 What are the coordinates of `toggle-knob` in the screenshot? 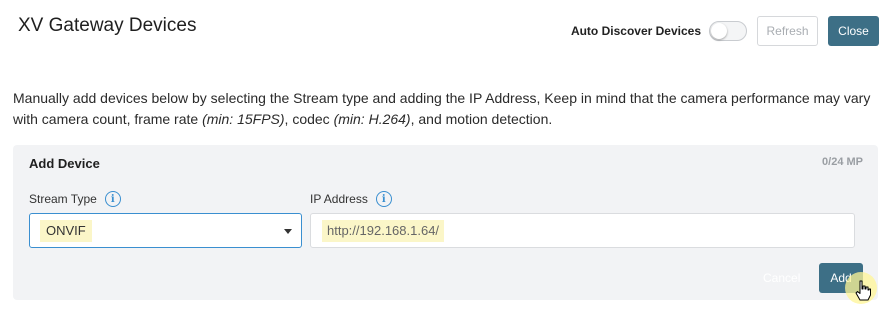 It's located at (719, 31).